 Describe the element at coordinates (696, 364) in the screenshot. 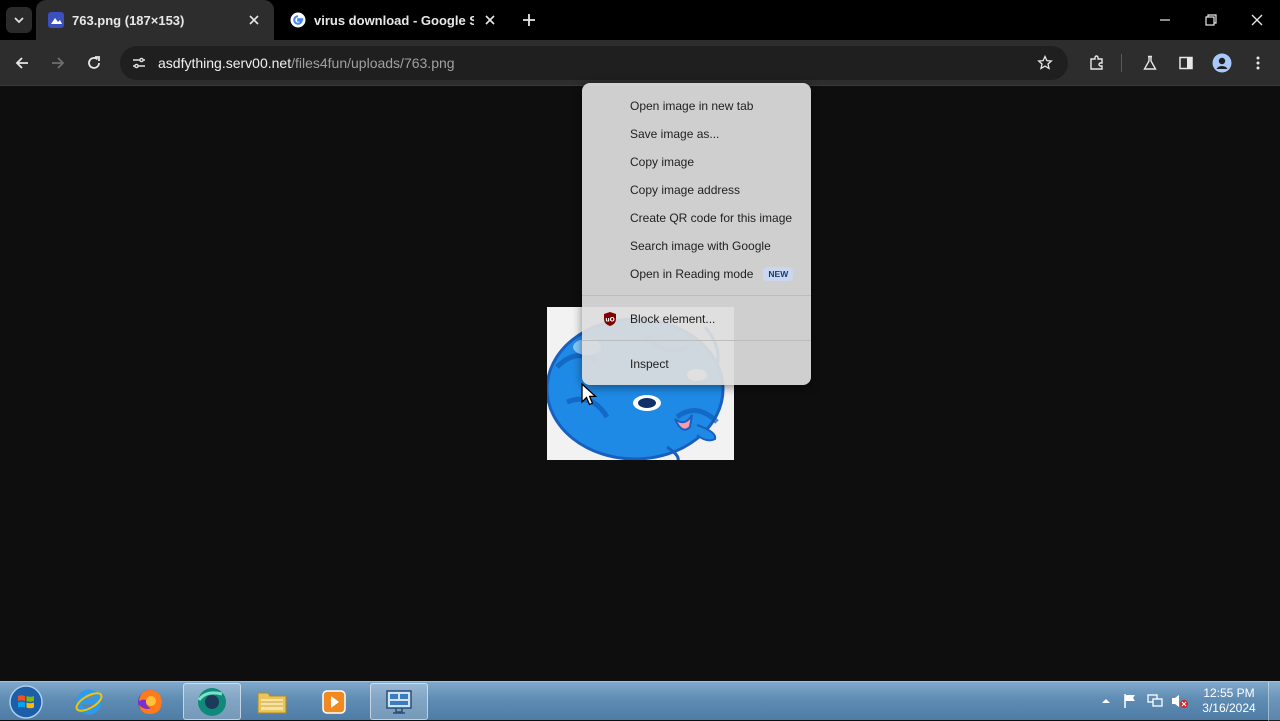

I see `menu-item-inspect: Inspect` at that location.